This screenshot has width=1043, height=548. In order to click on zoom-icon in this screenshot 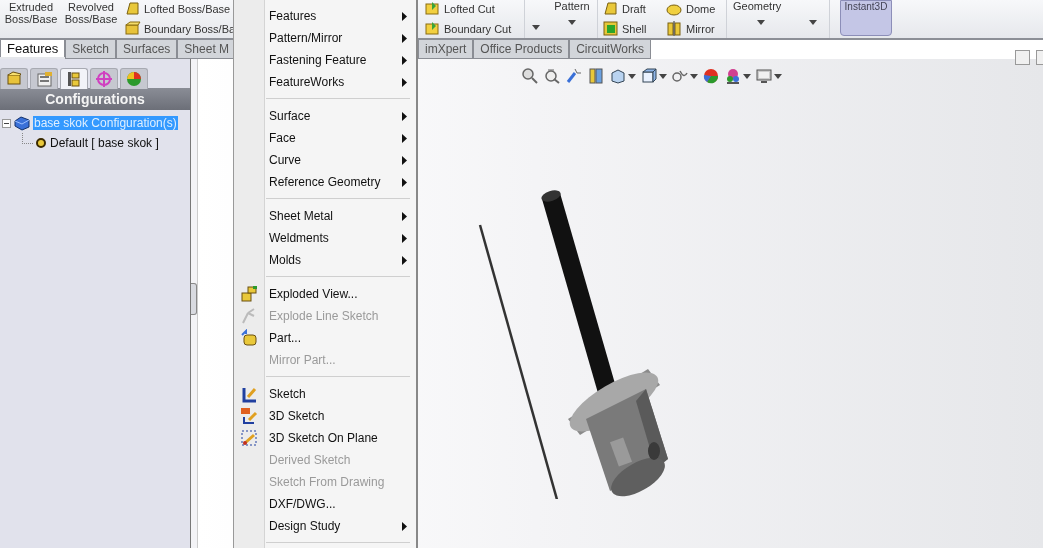, I will do `click(530, 76)`.